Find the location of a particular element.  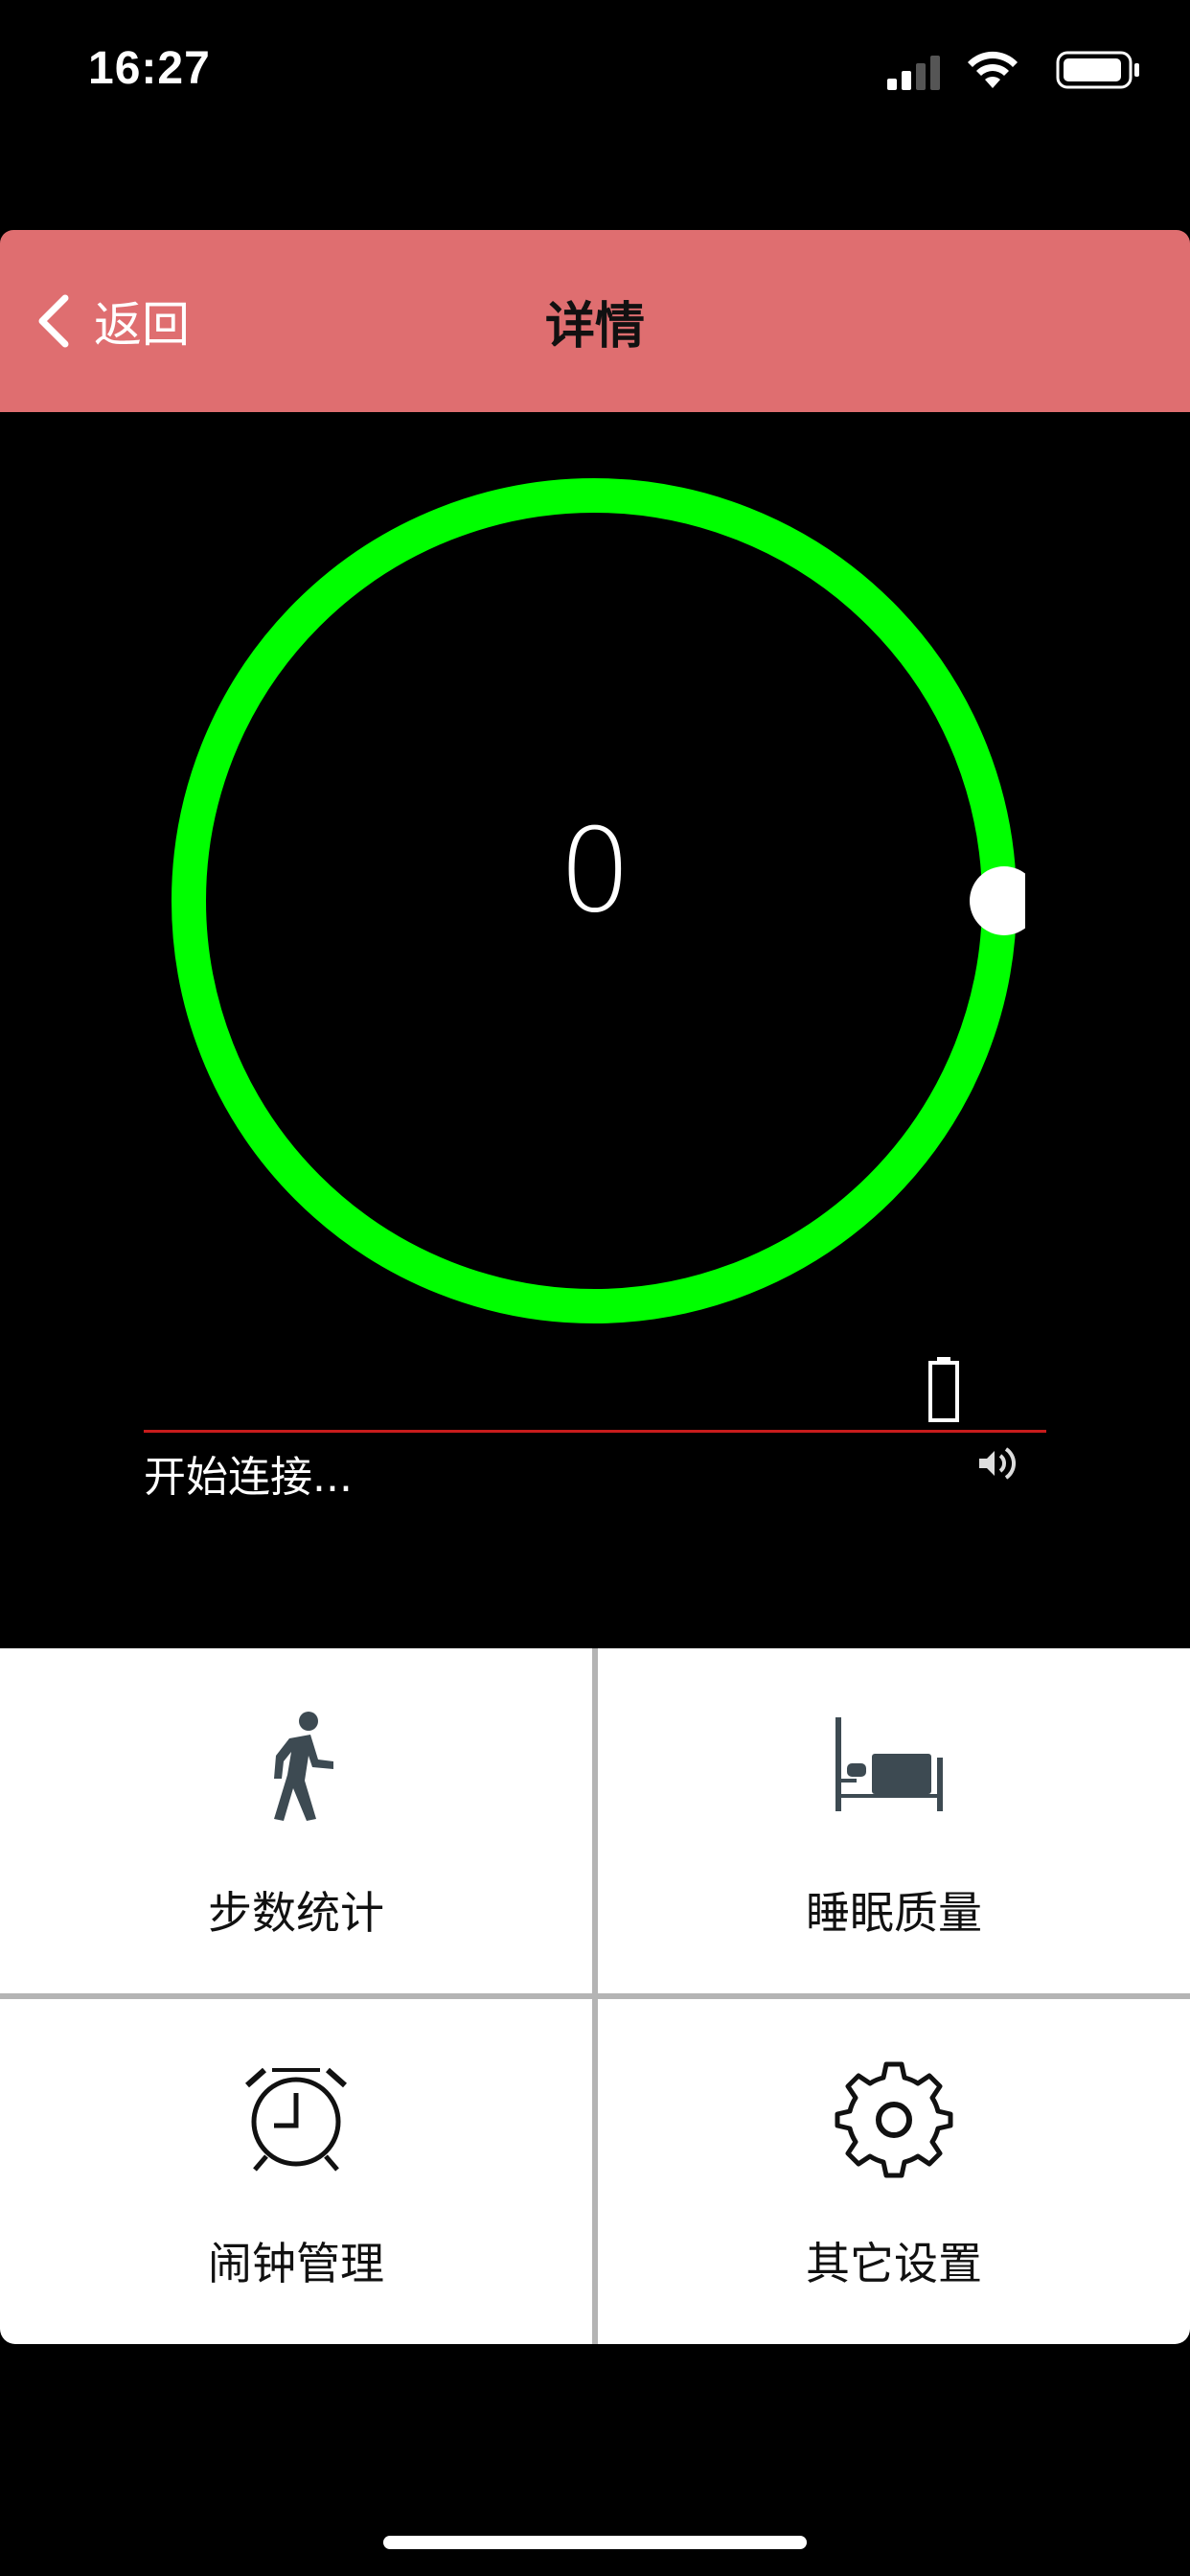

nav-bar: 返回 详情 is located at coordinates (595, 321).